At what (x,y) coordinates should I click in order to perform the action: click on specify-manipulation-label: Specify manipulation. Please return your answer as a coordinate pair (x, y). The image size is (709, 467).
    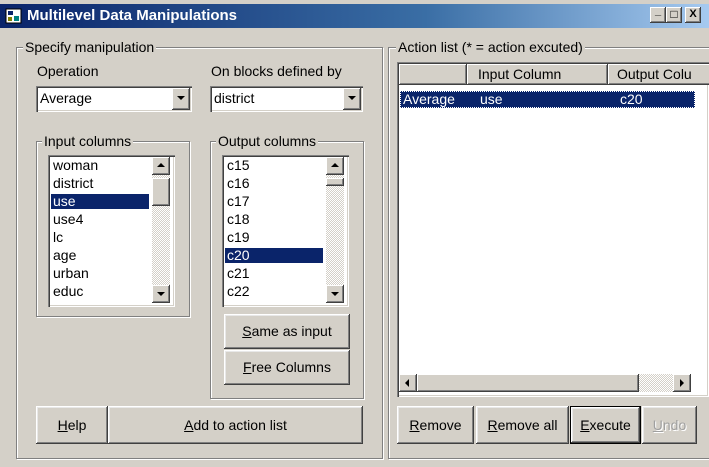
    Looking at the image, I should click on (90, 47).